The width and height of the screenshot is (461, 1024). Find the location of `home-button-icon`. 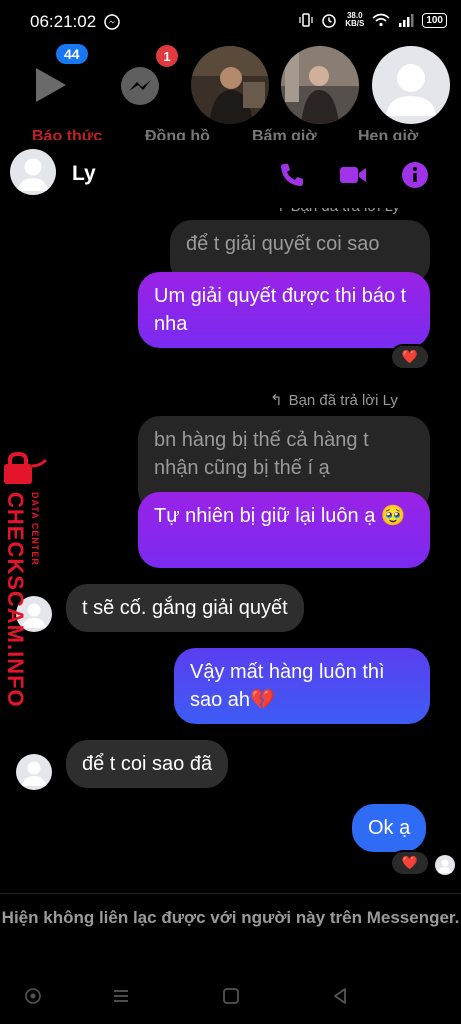

home-button-icon is located at coordinates (231, 996).